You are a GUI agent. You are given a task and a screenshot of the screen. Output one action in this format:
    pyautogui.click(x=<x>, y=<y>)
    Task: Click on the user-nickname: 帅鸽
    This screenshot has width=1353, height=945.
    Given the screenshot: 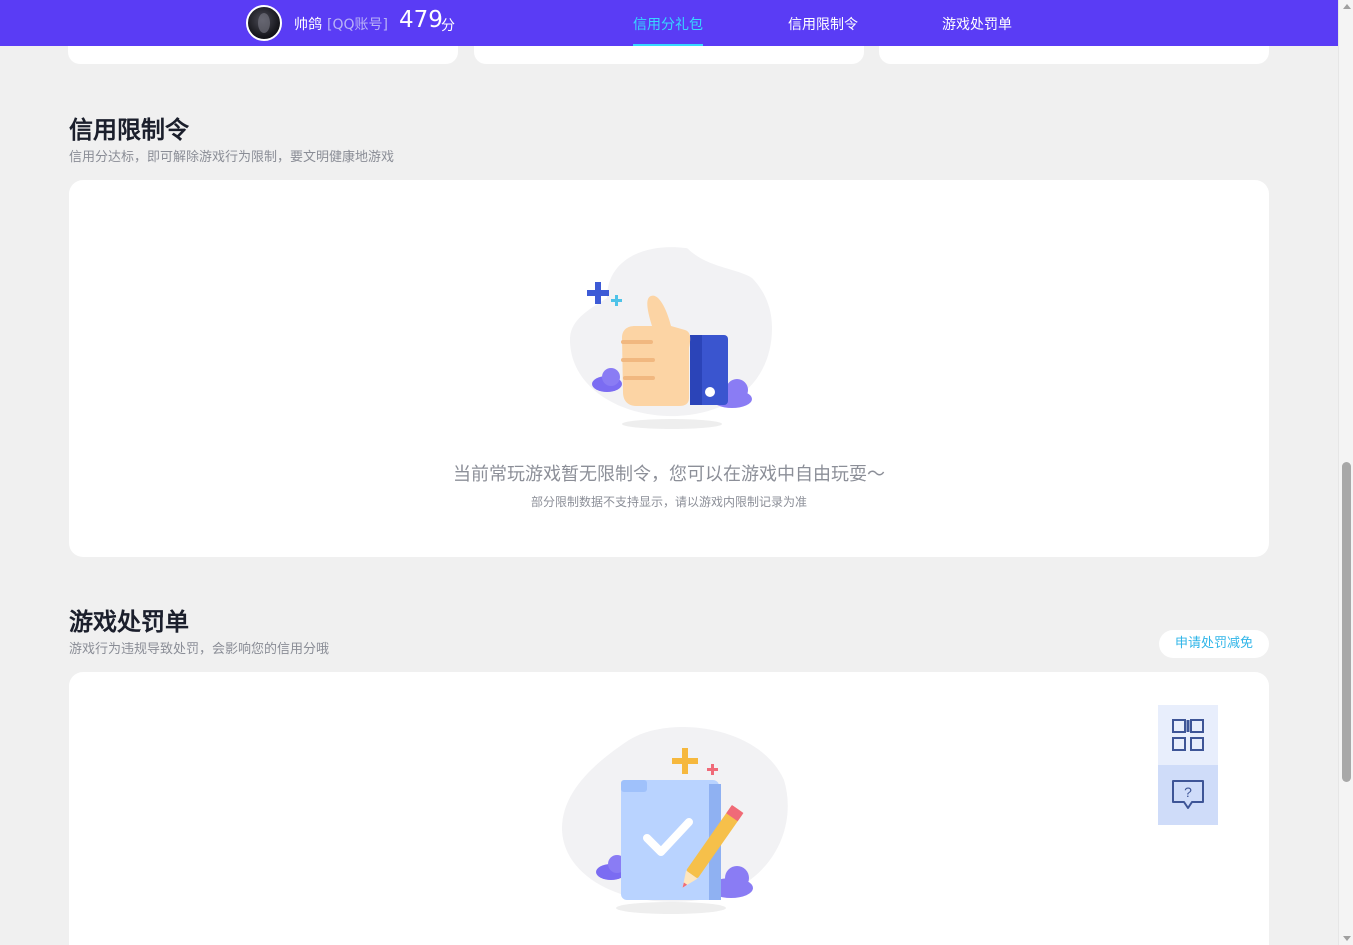 What is the action you would take?
    pyautogui.click(x=308, y=25)
    